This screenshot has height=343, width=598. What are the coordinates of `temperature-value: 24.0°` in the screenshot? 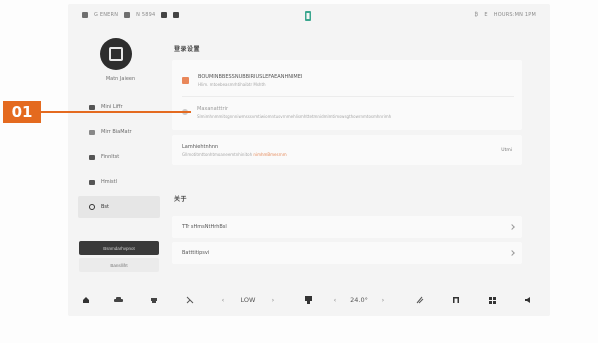 It's located at (359, 300).